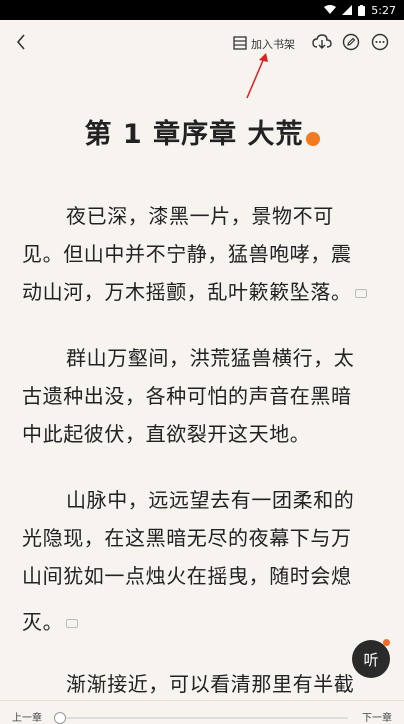  I want to click on pencil-icon, so click(351, 44).